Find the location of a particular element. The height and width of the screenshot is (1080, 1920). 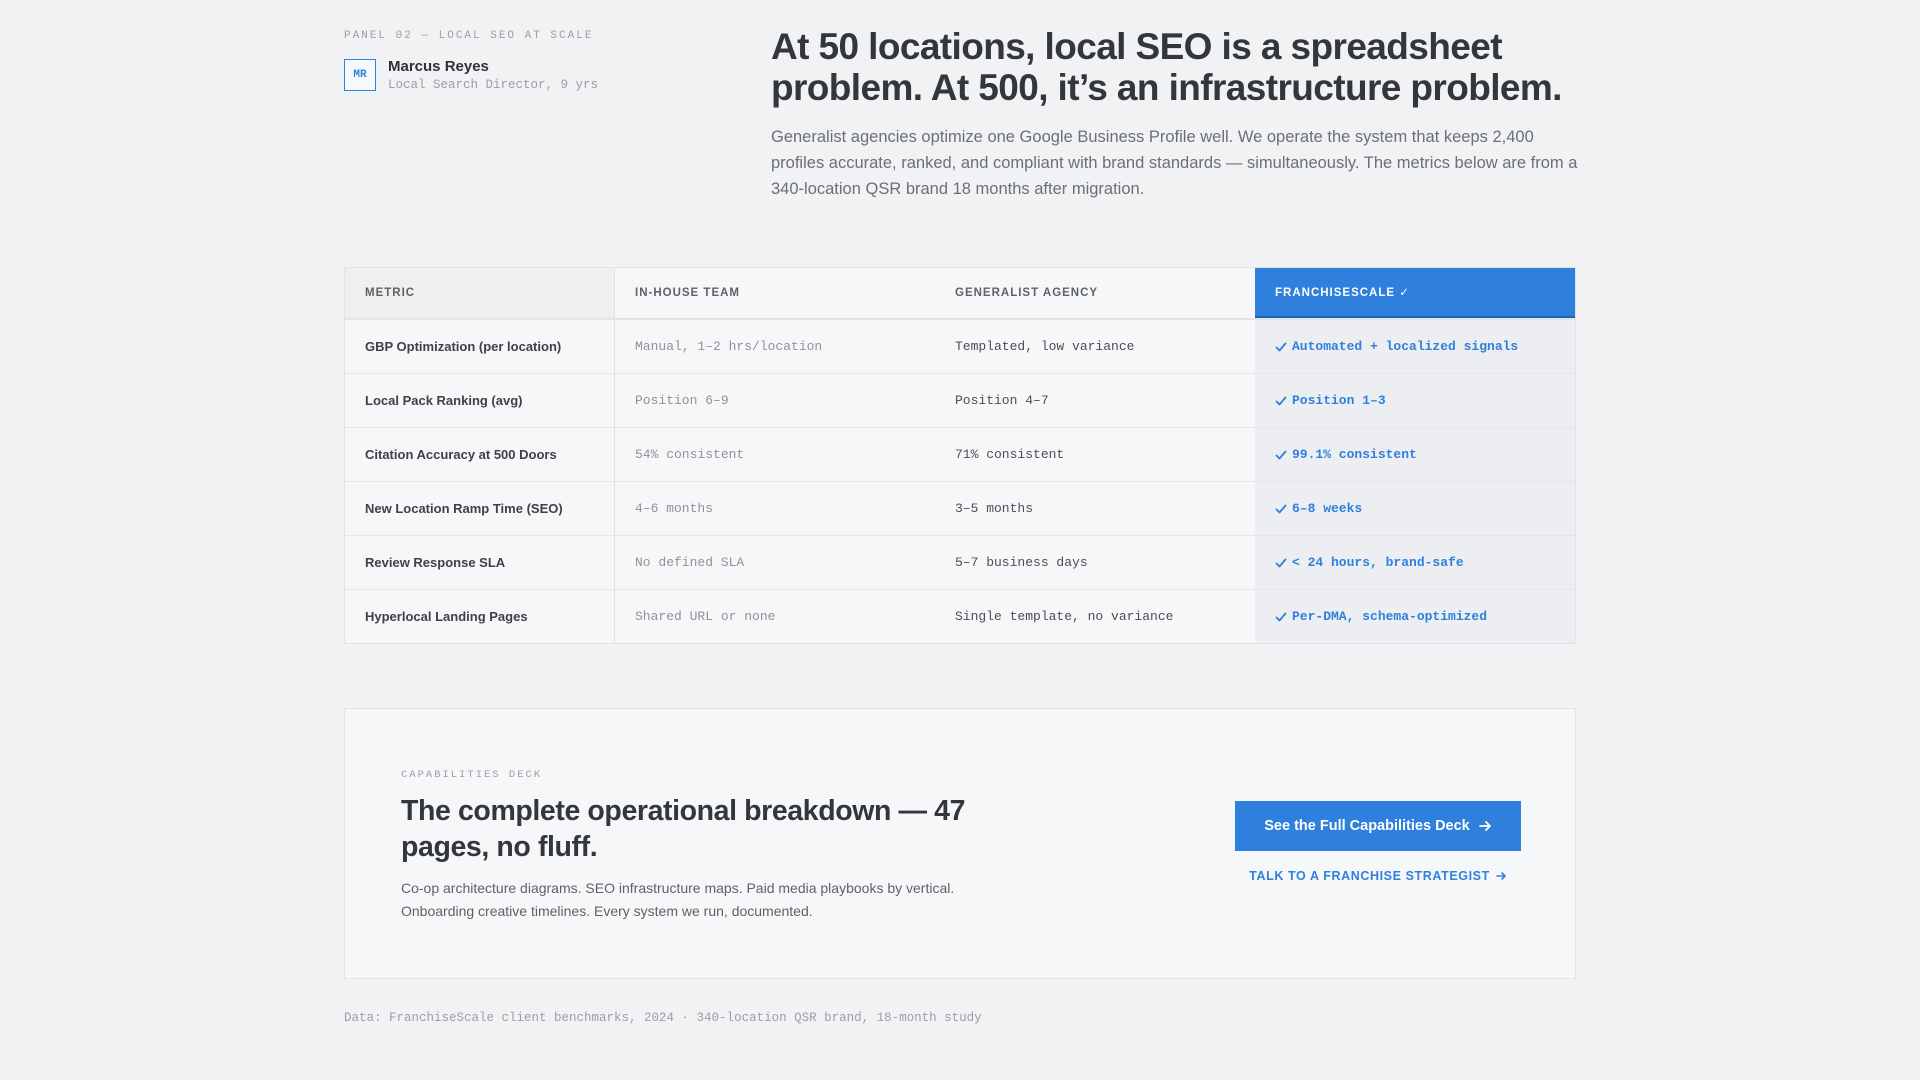

header-metric: METRIC is located at coordinates (480, 293).